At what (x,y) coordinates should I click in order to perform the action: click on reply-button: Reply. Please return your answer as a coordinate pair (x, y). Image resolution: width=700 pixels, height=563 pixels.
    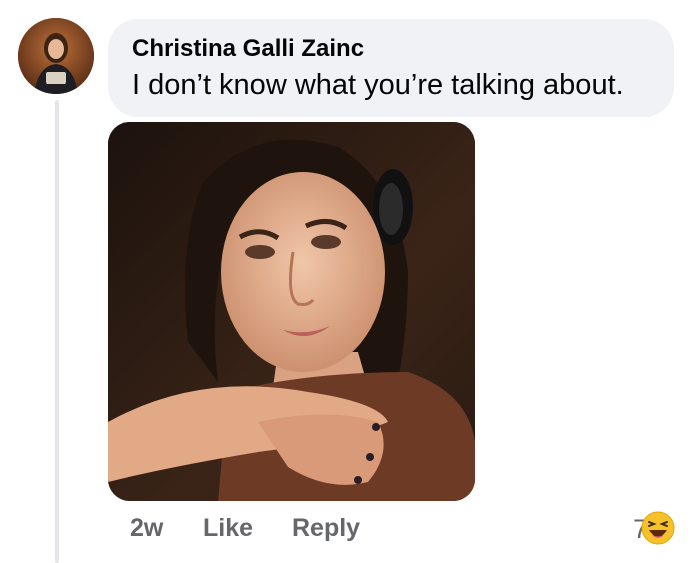
    Looking at the image, I should click on (326, 528).